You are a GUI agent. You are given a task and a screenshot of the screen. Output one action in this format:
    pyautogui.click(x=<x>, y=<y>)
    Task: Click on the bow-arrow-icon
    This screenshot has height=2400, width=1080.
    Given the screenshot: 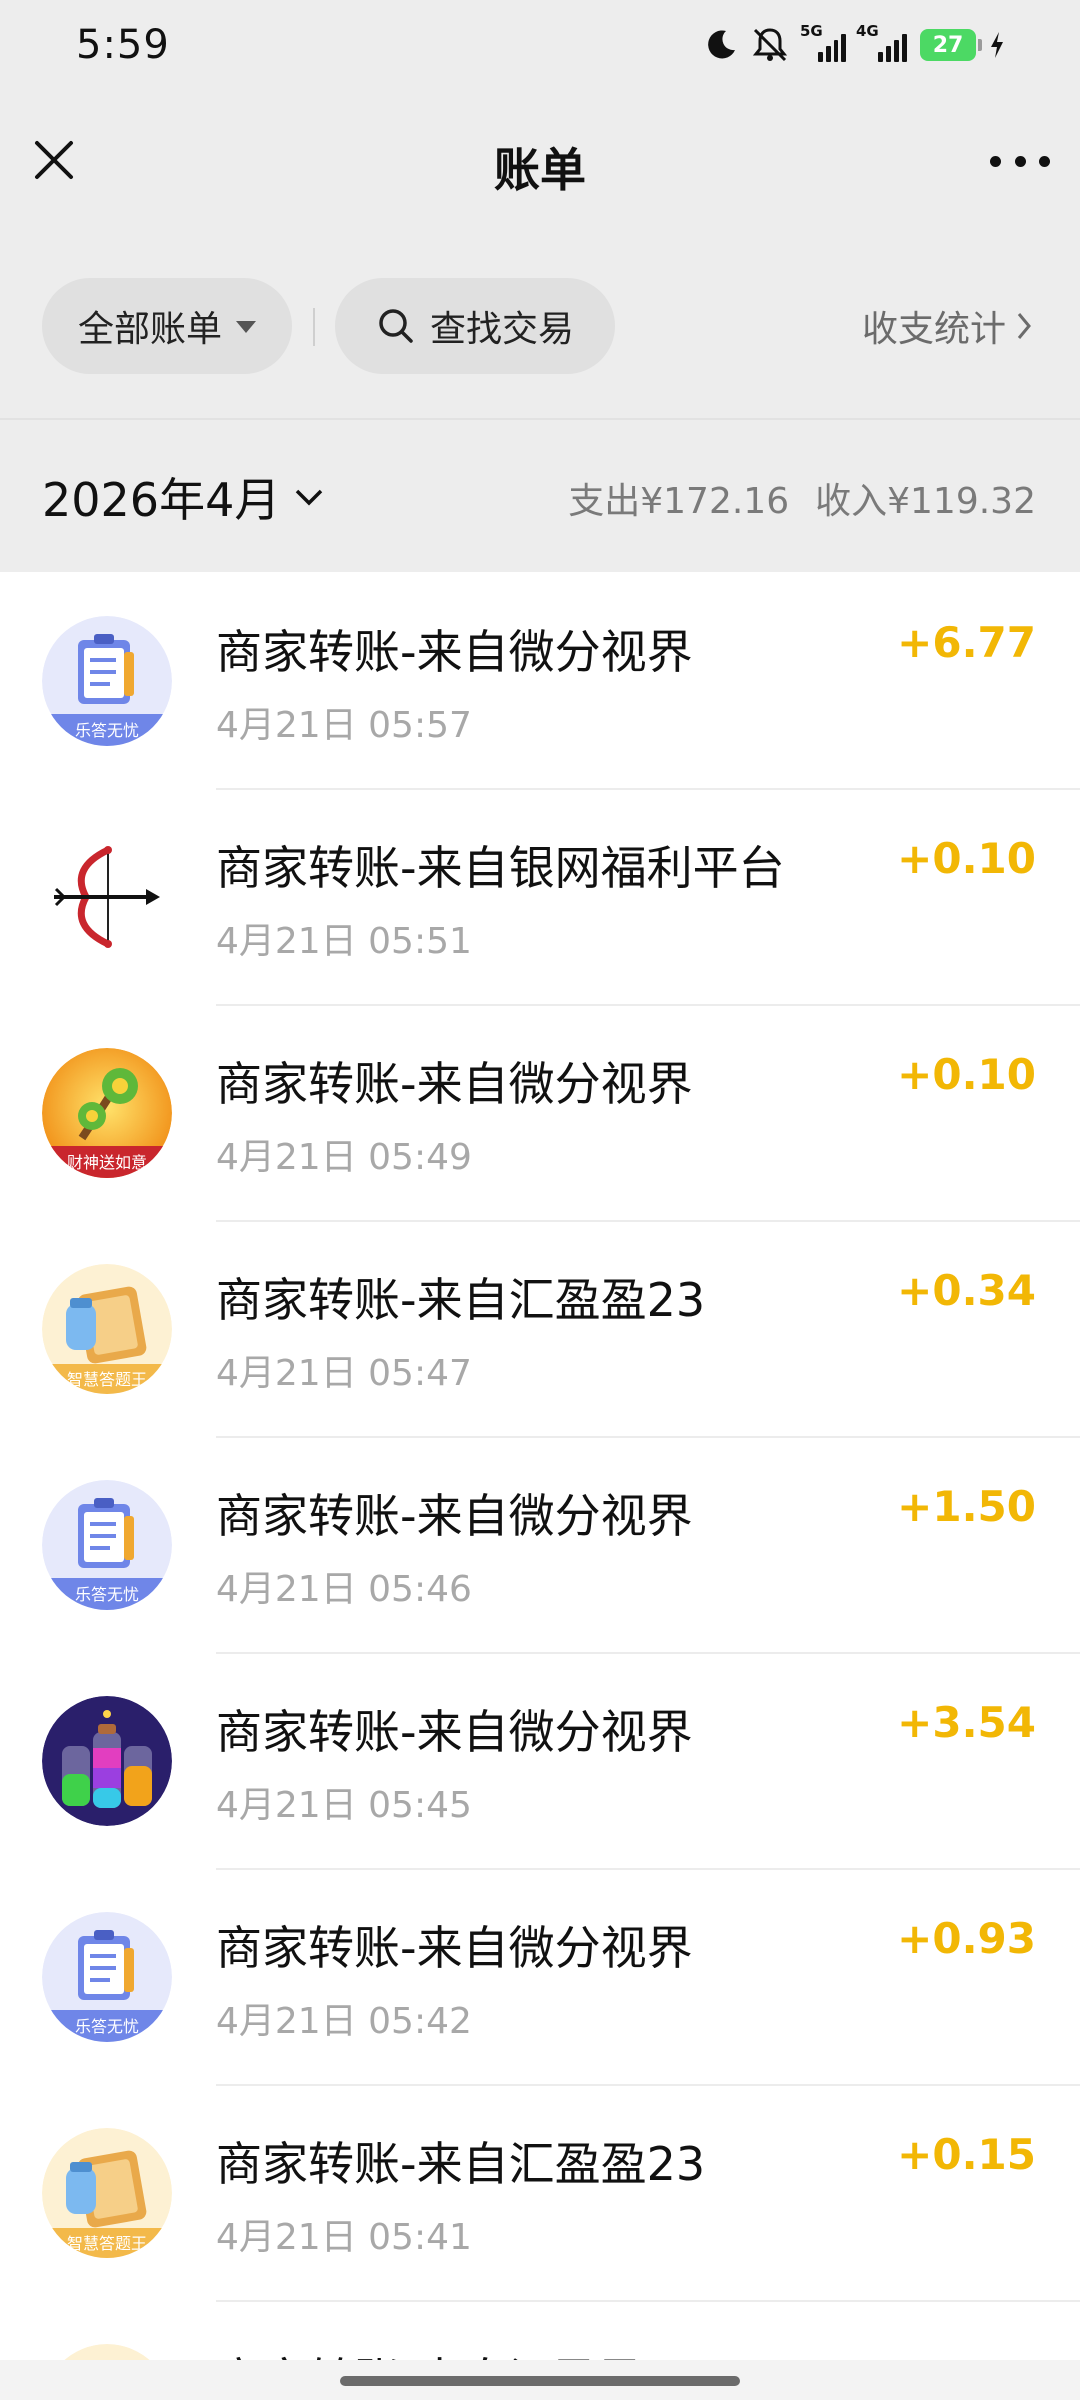 What is the action you would take?
    pyautogui.click(x=107, y=897)
    